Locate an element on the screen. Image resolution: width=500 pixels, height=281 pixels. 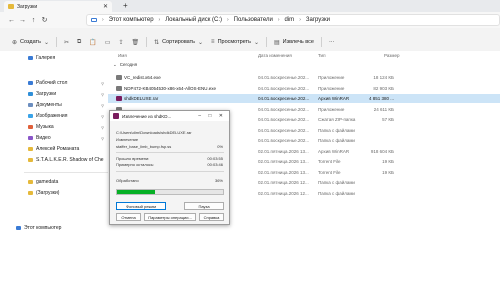
breadcrumb-item: Загрузки is located at coordinates (318, 20).